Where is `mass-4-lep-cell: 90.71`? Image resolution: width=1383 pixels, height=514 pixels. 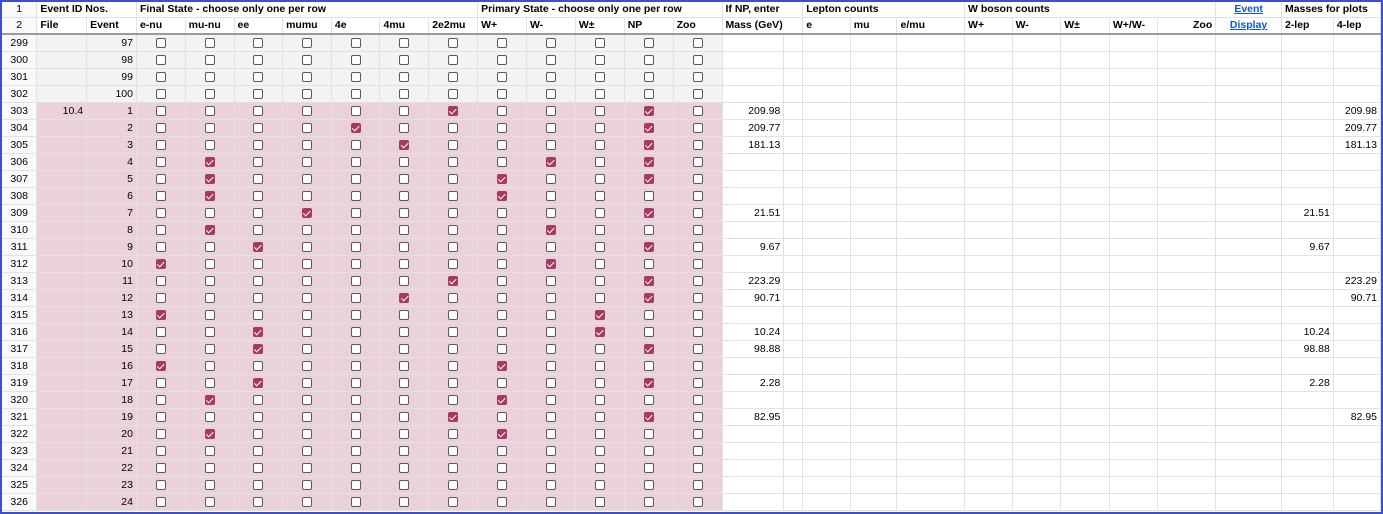 mass-4-lep-cell: 90.71 is located at coordinates (1357, 298).